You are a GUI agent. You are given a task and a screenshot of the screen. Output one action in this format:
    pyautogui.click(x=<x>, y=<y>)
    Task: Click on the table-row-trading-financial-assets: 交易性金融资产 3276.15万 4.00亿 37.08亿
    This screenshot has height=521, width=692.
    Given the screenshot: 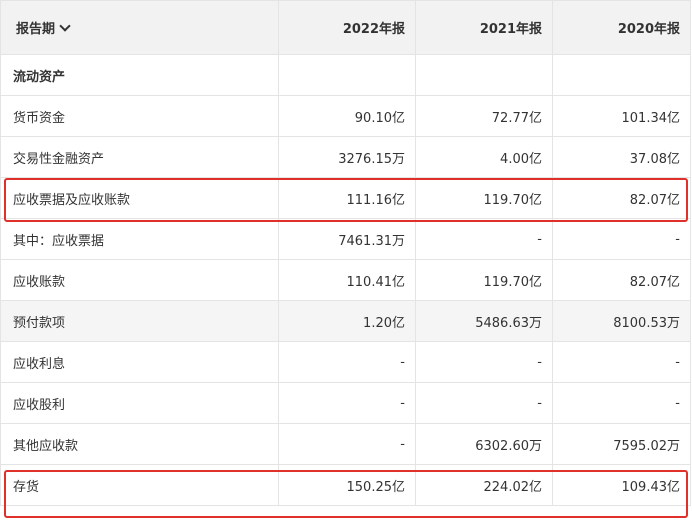 What is the action you would take?
    pyautogui.click(x=345, y=157)
    